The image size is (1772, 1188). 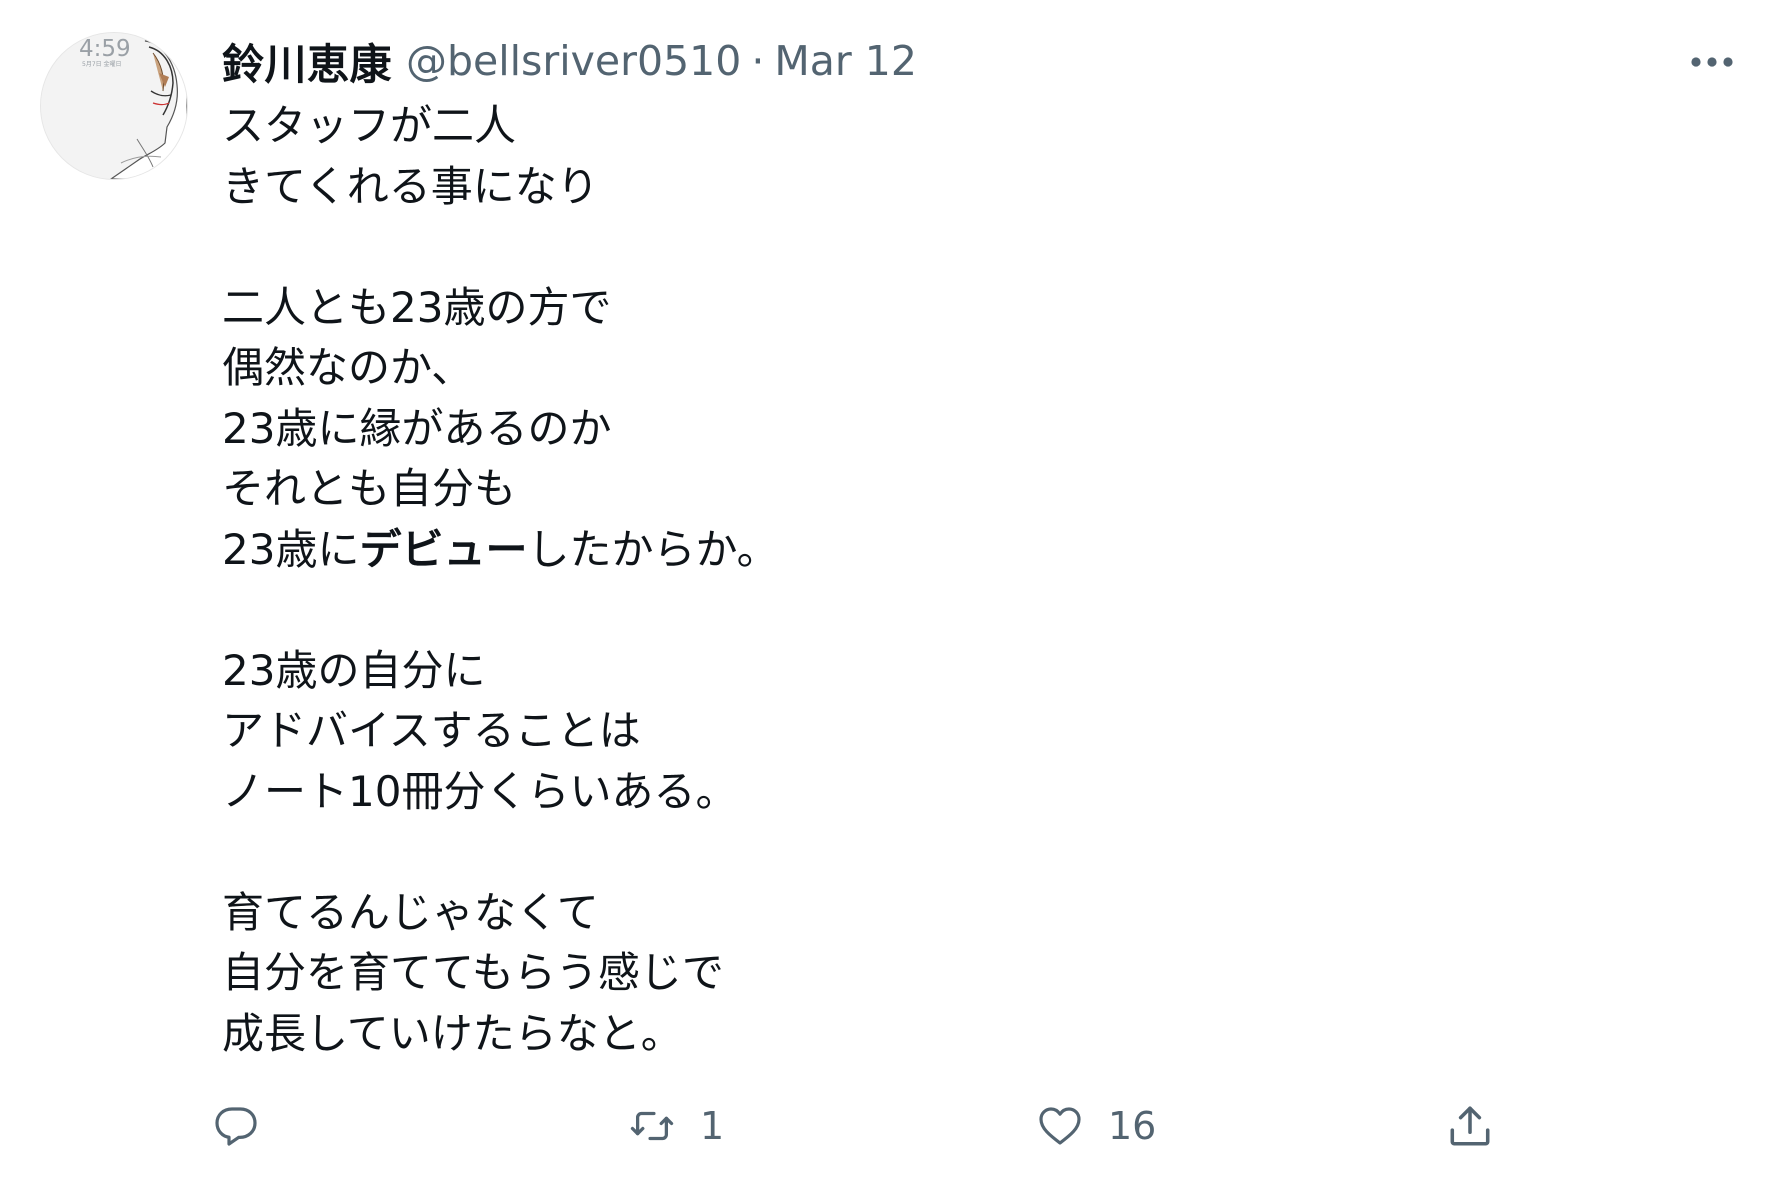 What do you see at coordinates (878, 1126) in the screenshot?
I see `tweet-actions: 1 16` at bounding box center [878, 1126].